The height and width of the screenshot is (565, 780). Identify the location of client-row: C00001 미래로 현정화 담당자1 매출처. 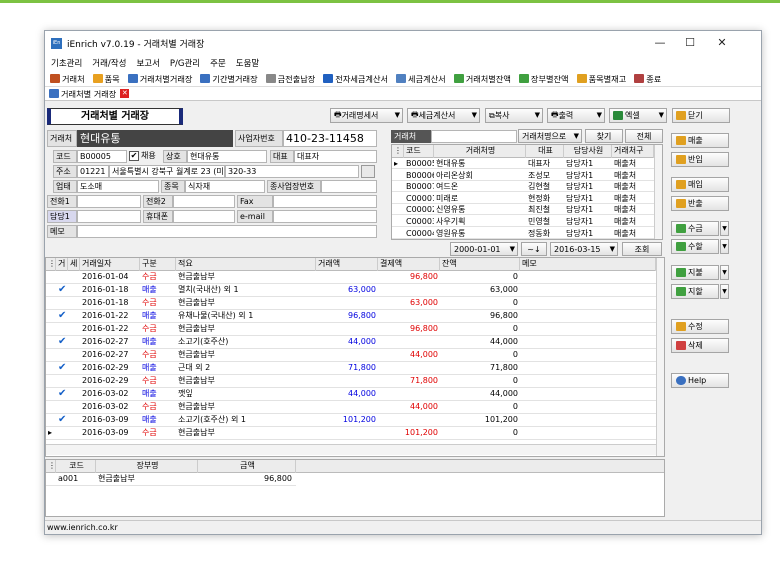
(527, 198).